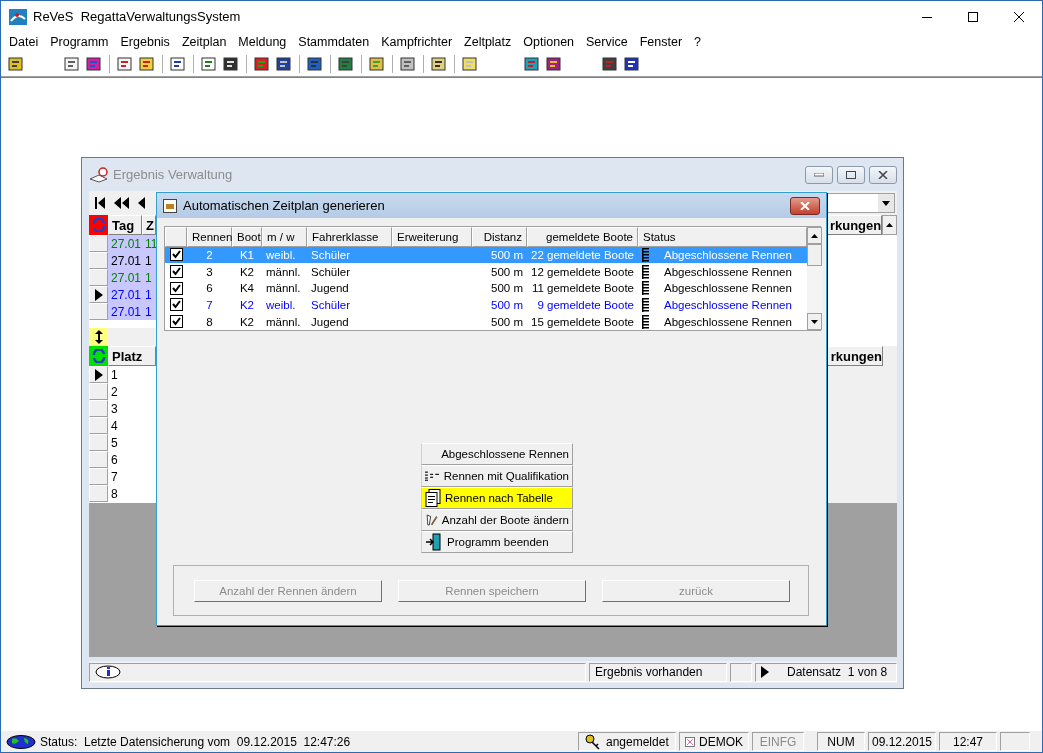 The image size is (1043, 753). I want to click on key-icon, so click(593, 741).